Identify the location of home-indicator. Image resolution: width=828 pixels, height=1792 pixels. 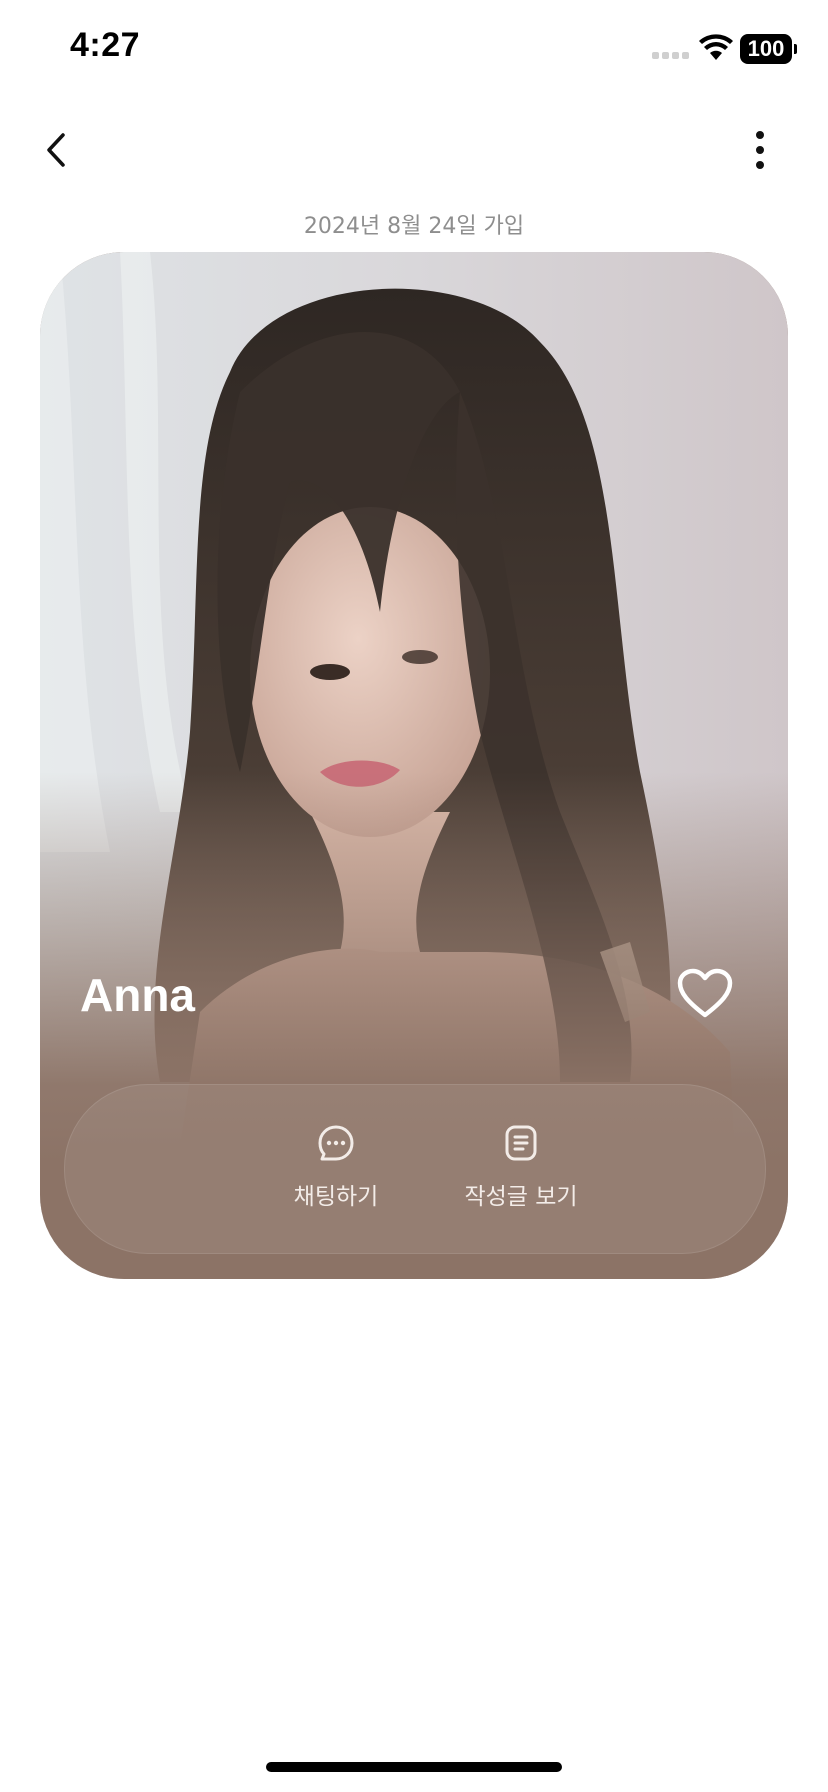
(414, 1767).